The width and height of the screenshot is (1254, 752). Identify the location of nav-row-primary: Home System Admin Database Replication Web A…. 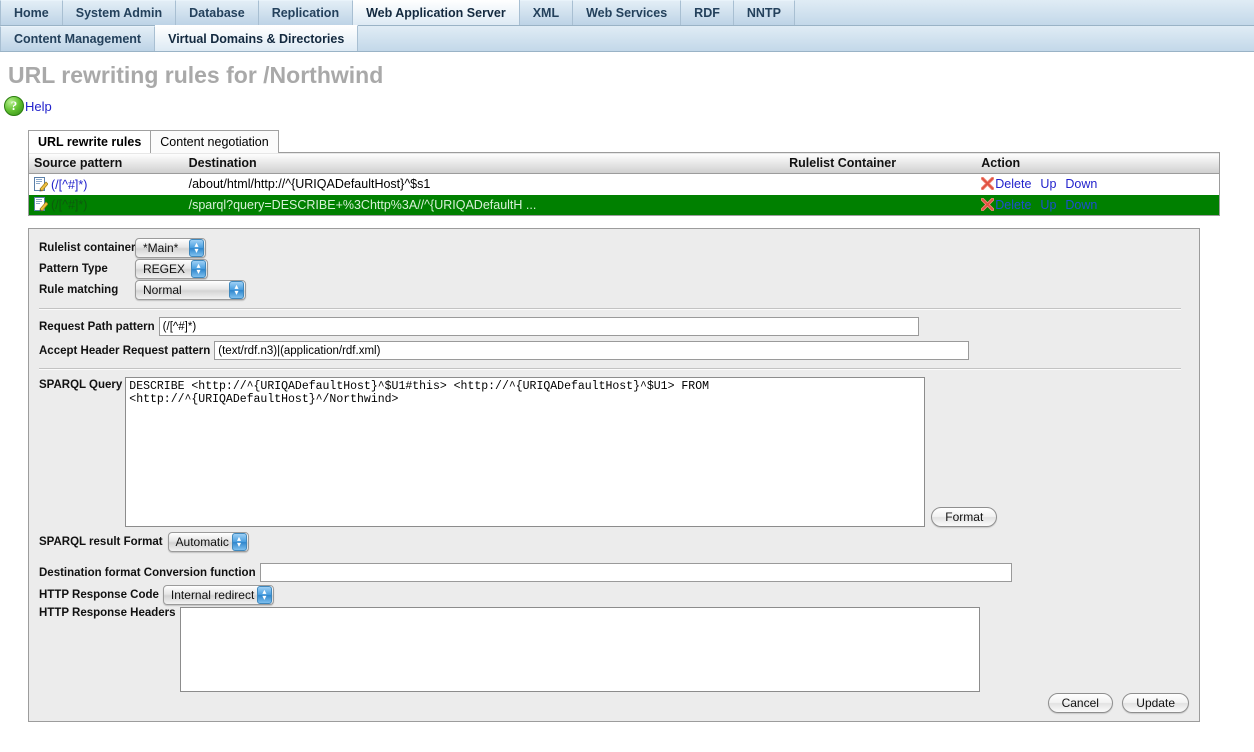
(627, 13).